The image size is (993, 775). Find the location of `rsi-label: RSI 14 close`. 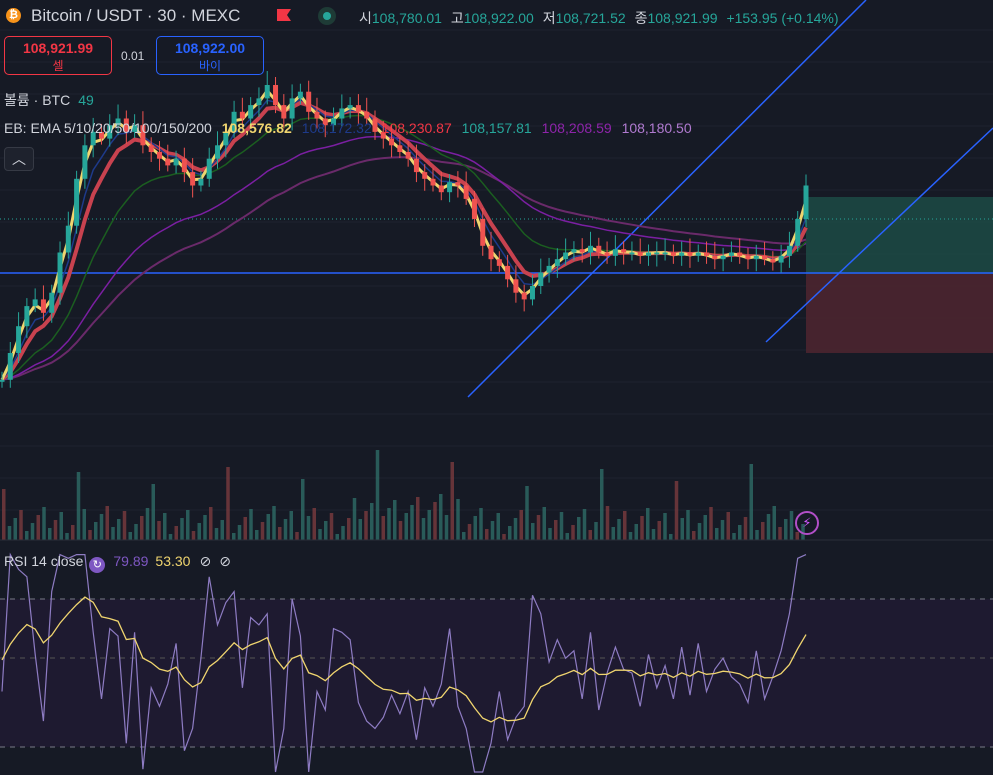

rsi-label: RSI 14 close is located at coordinates (44, 561).